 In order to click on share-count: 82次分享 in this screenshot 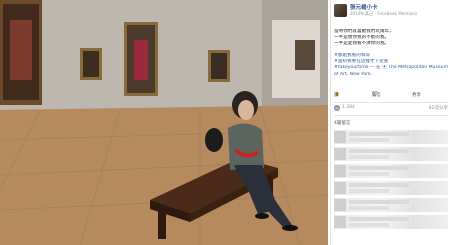, I will do `click(438, 108)`.